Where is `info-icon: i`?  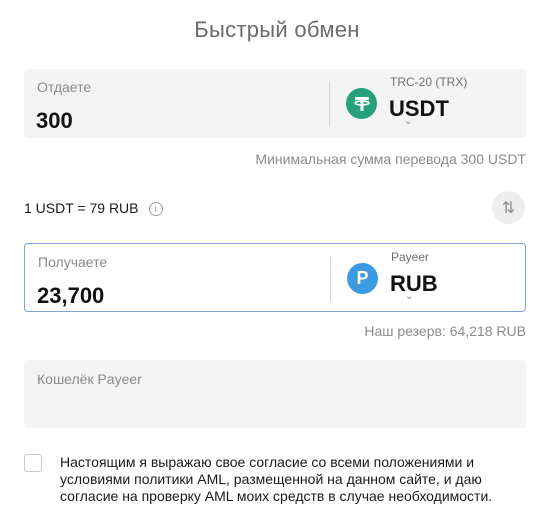 info-icon: i is located at coordinates (155, 209).